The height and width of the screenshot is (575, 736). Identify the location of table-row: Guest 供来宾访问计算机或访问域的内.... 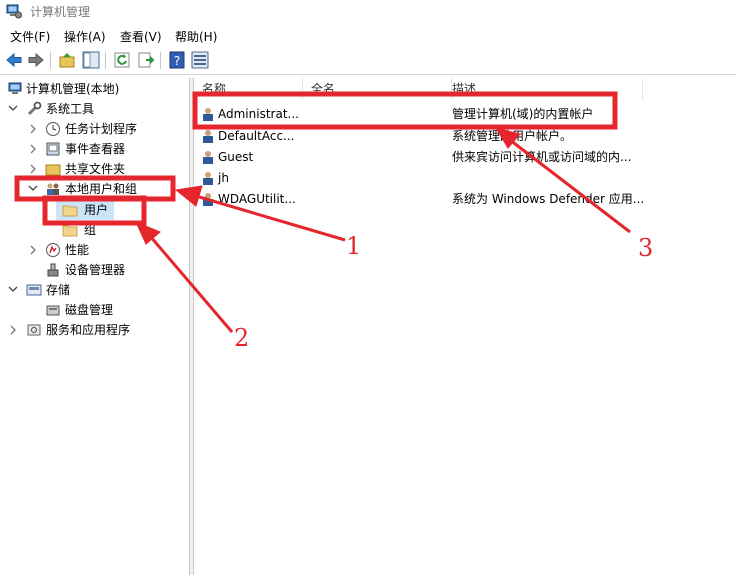
(465, 157).